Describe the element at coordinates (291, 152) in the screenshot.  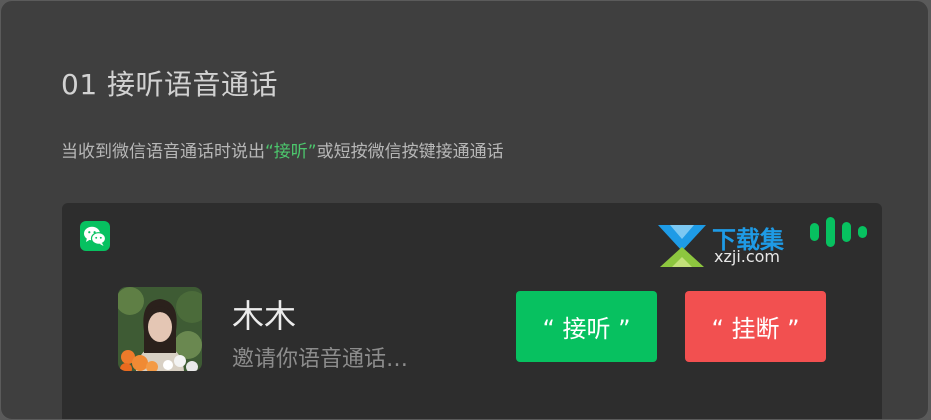
I see `description-highlight: “接听”` at that location.